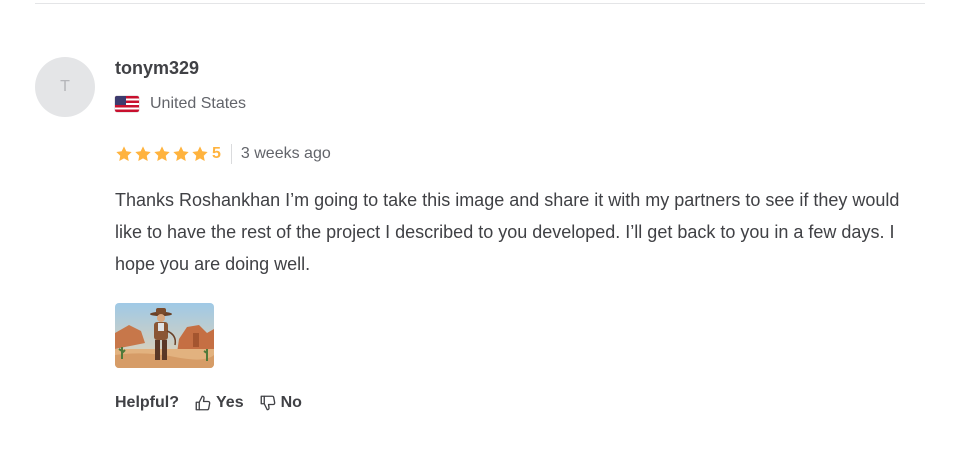 The image size is (959, 465). I want to click on avatar: T, so click(65, 87).